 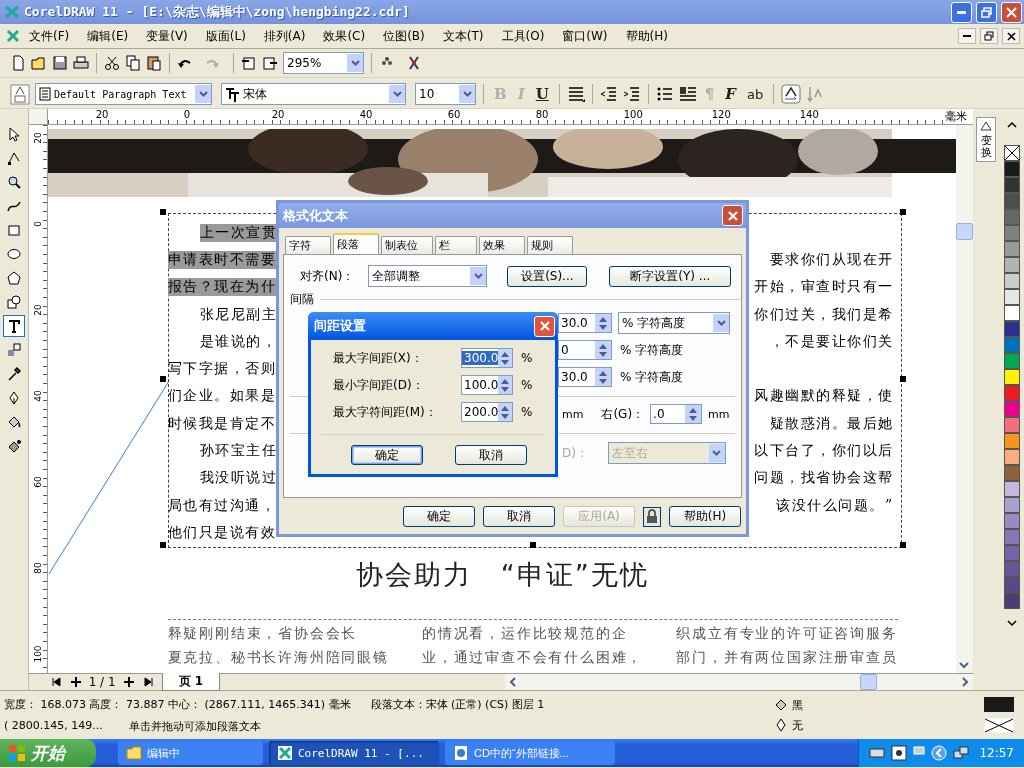 What do you see at coordinates (112, 63) in the screenshot?
I see `scissors-icon` at bounding box center [112, 63].